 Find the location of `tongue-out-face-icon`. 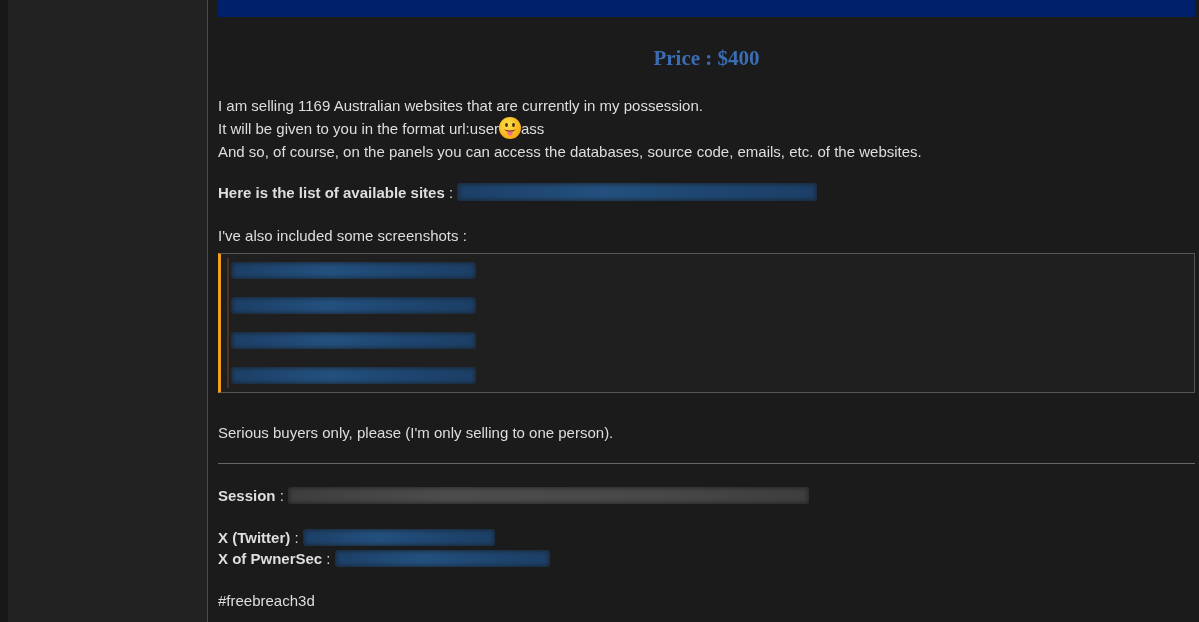

tongue-out-face-icon is located at coordinates (509, 128).